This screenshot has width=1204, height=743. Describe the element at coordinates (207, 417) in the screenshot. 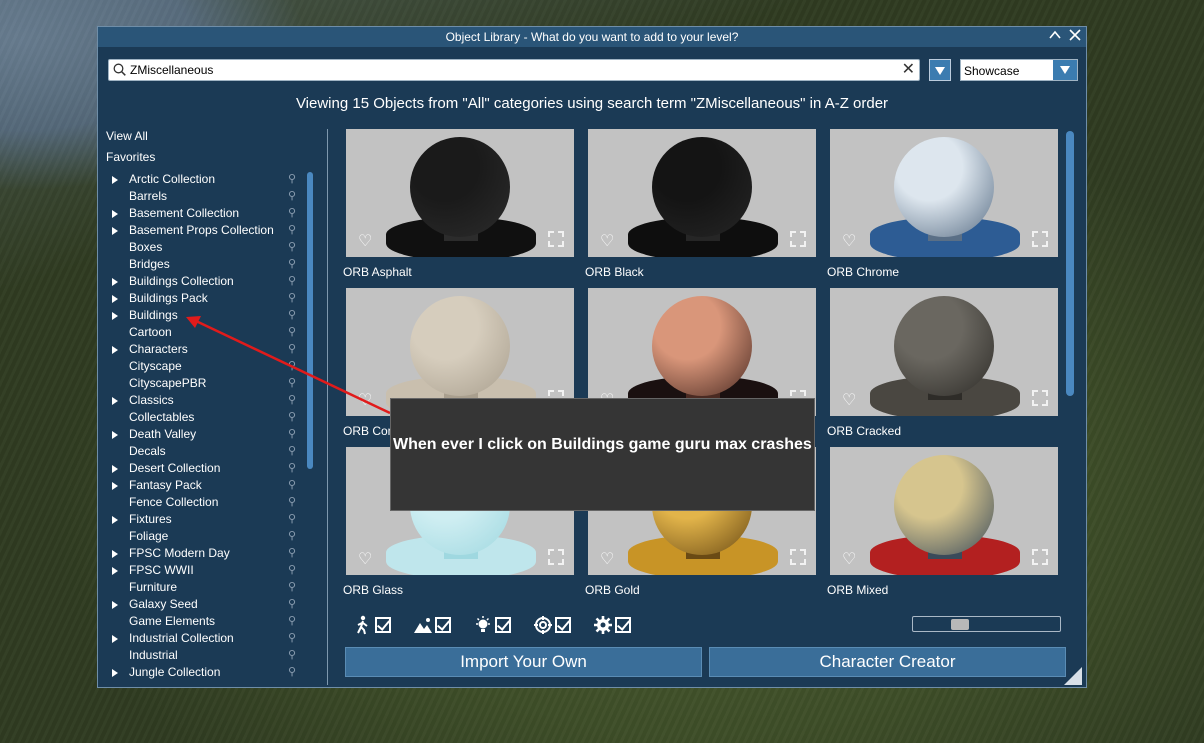

I see `category-item: Collectables ⚲` at that location.